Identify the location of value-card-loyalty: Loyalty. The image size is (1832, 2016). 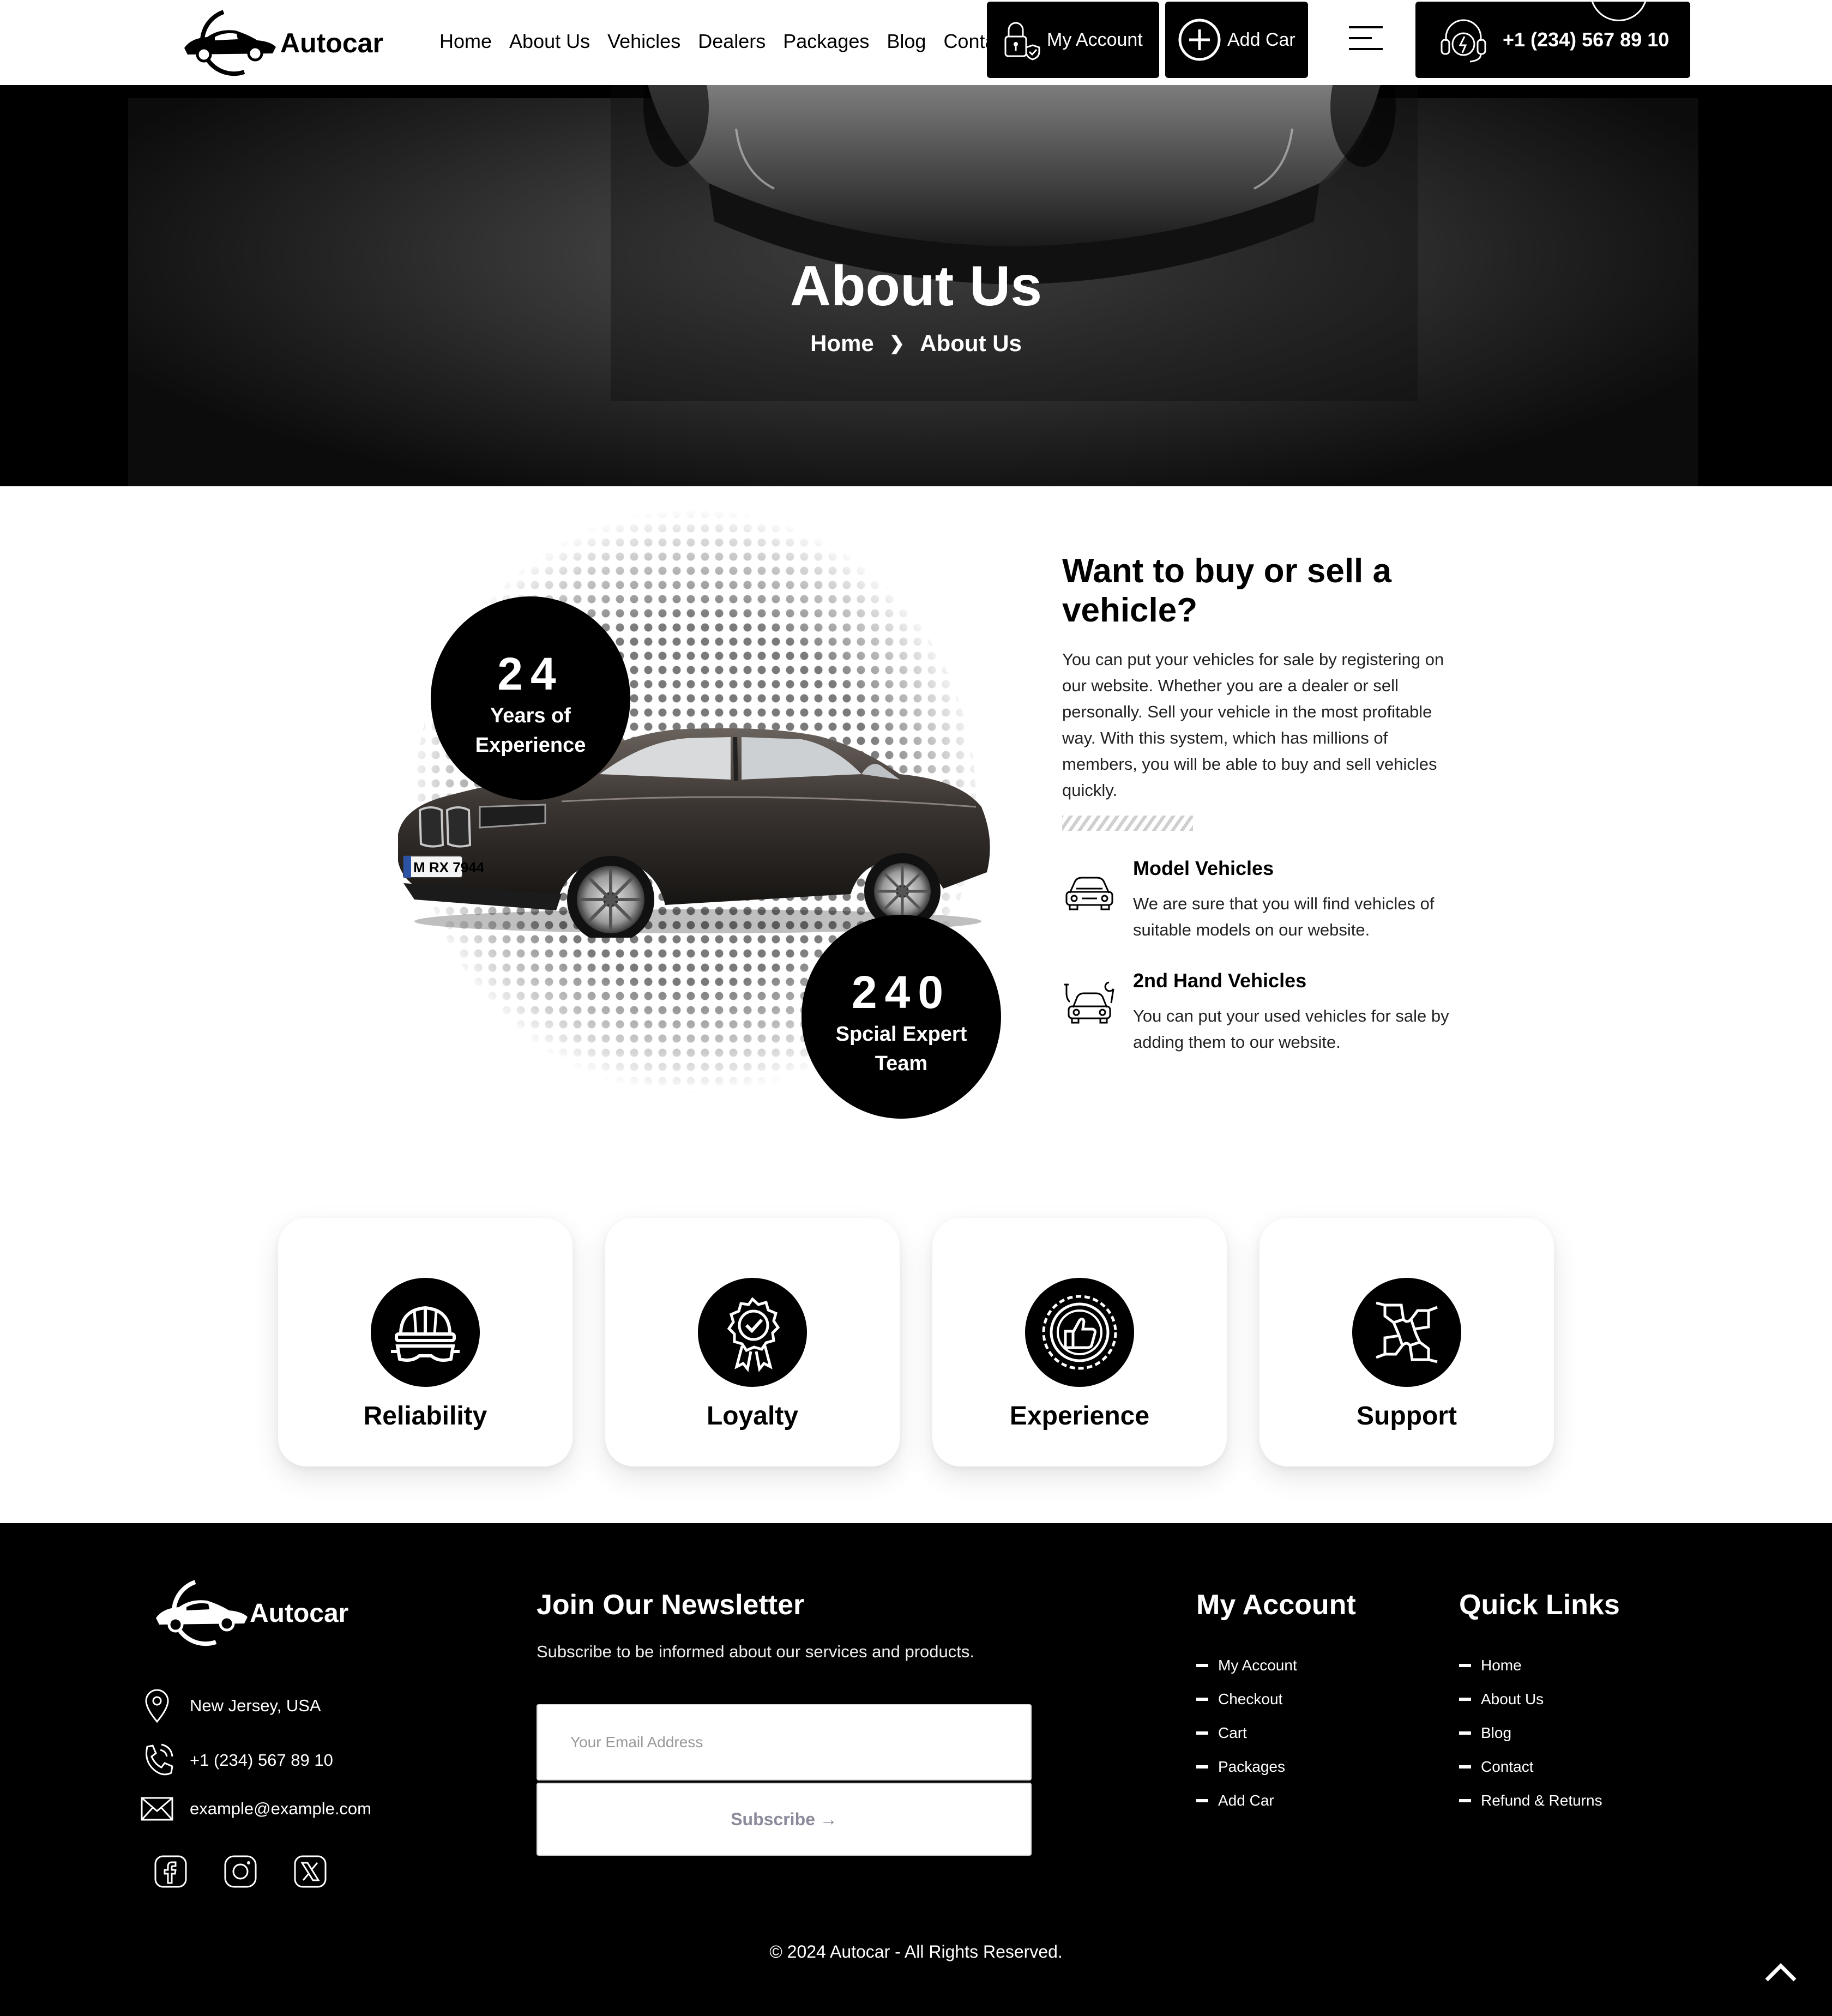
(752, 1342).